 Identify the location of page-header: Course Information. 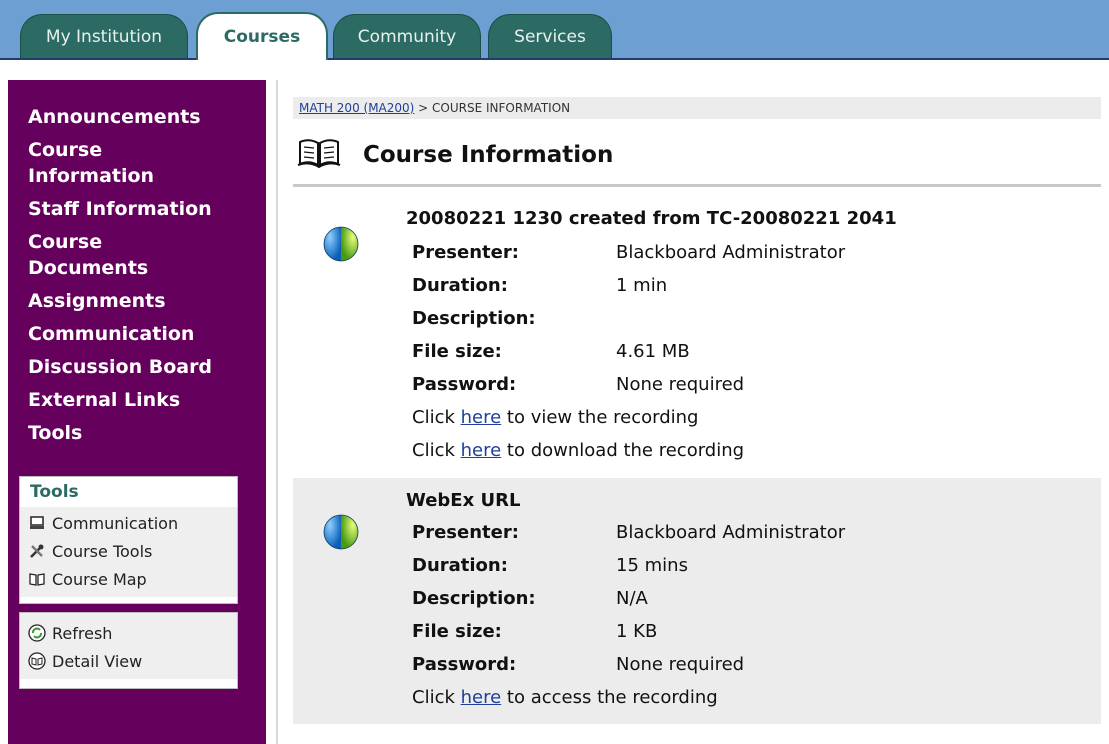
(455, 155).